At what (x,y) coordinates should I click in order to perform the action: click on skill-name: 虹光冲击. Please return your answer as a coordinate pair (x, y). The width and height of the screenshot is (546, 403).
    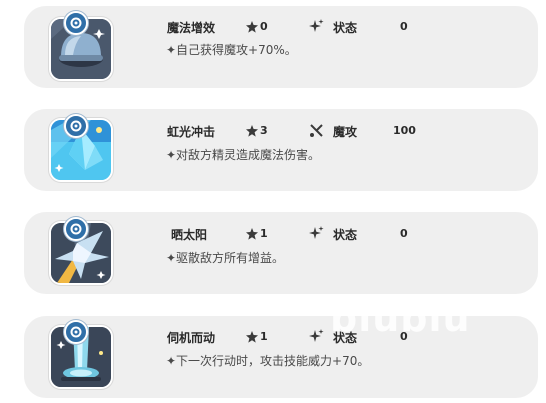
    Looking at the image, I should click on (191, 132).